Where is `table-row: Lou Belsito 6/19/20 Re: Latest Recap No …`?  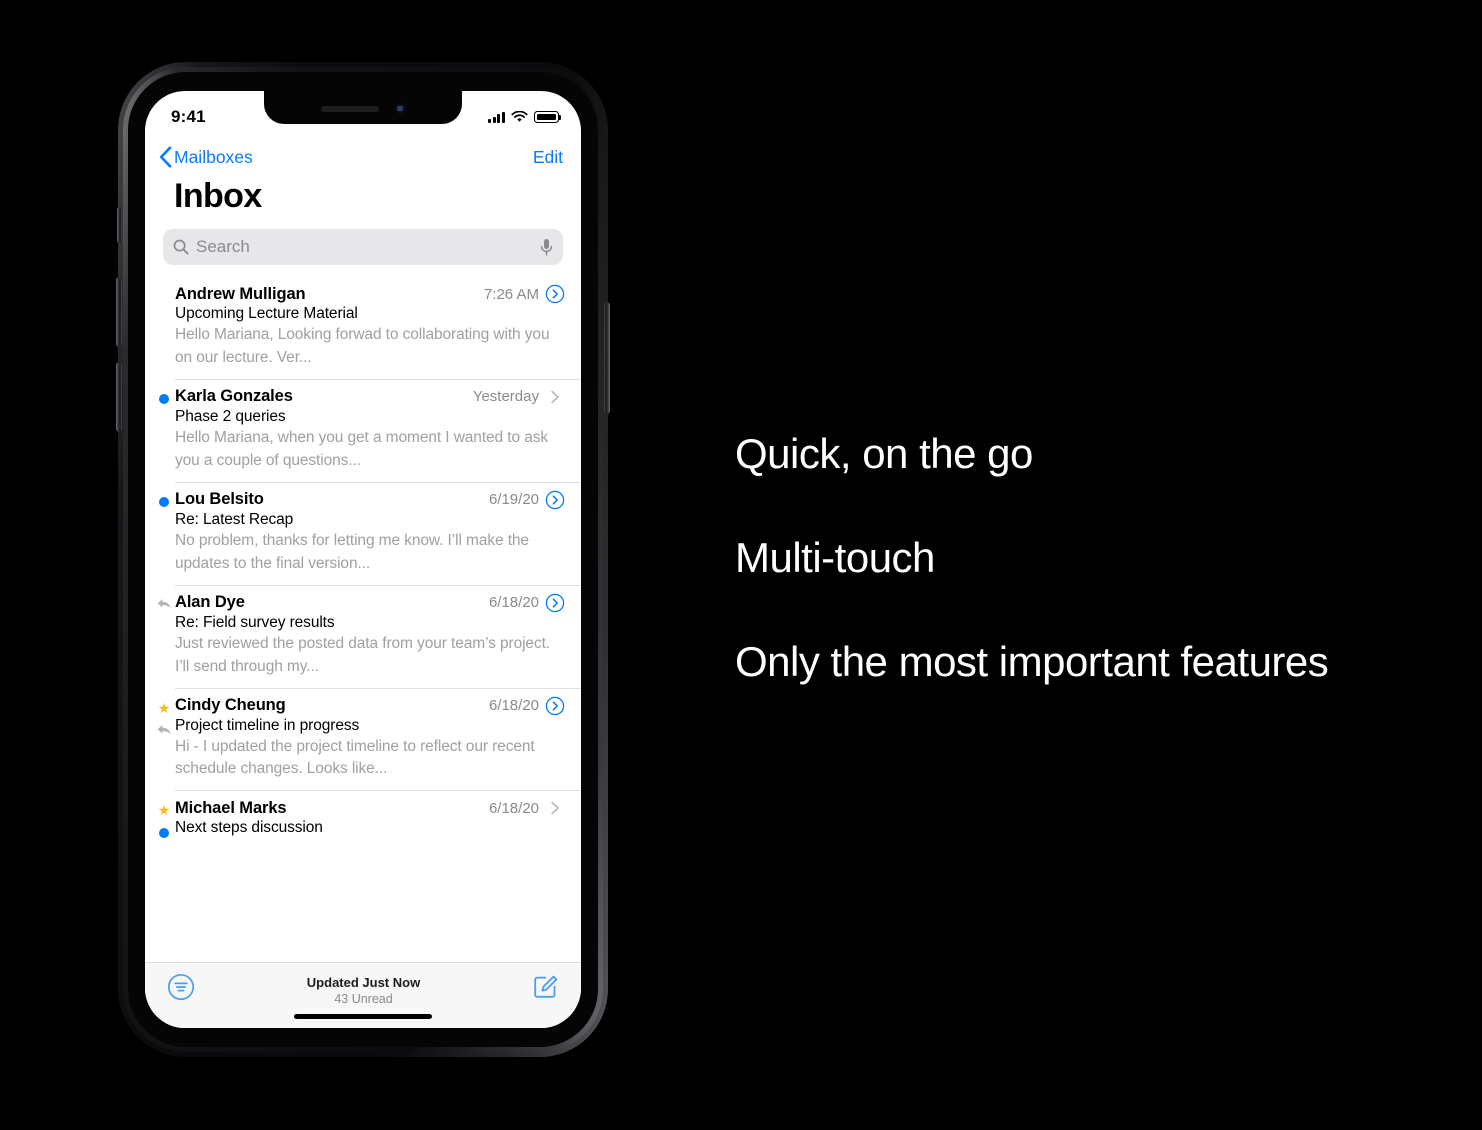
table-row: Lou Belsito 6/19/20 Re: Latest Recap No … is located at coordinates (363, 533).